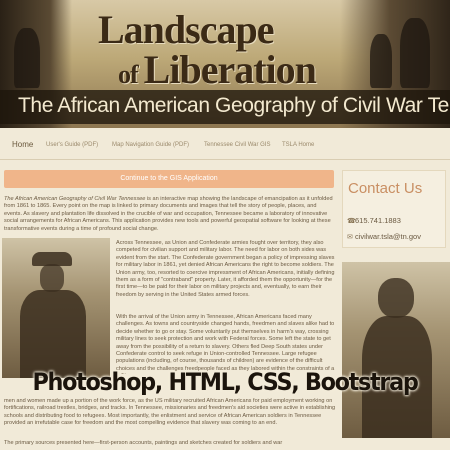  I want to click on contact-email: ✉ civilwar.tsla@tn.gov, so click(384, 236).